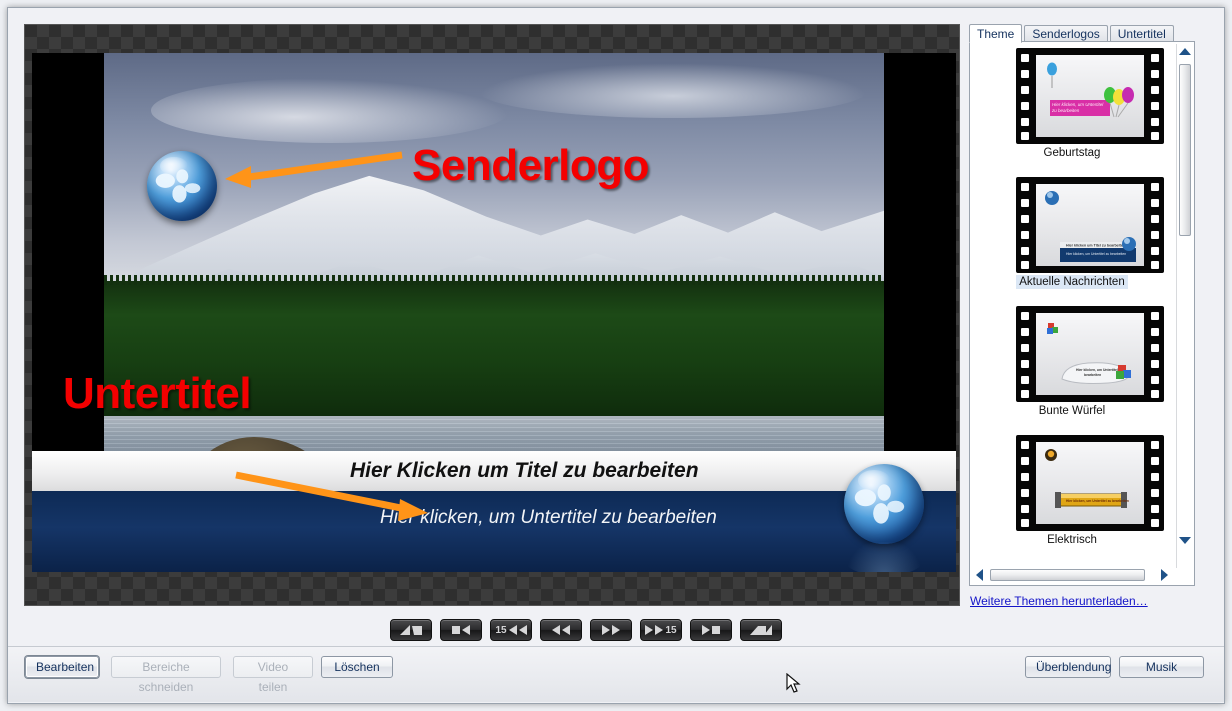 This screenshot has width=1232, height=711. I want to click on rewind-button, so click(561, 630).